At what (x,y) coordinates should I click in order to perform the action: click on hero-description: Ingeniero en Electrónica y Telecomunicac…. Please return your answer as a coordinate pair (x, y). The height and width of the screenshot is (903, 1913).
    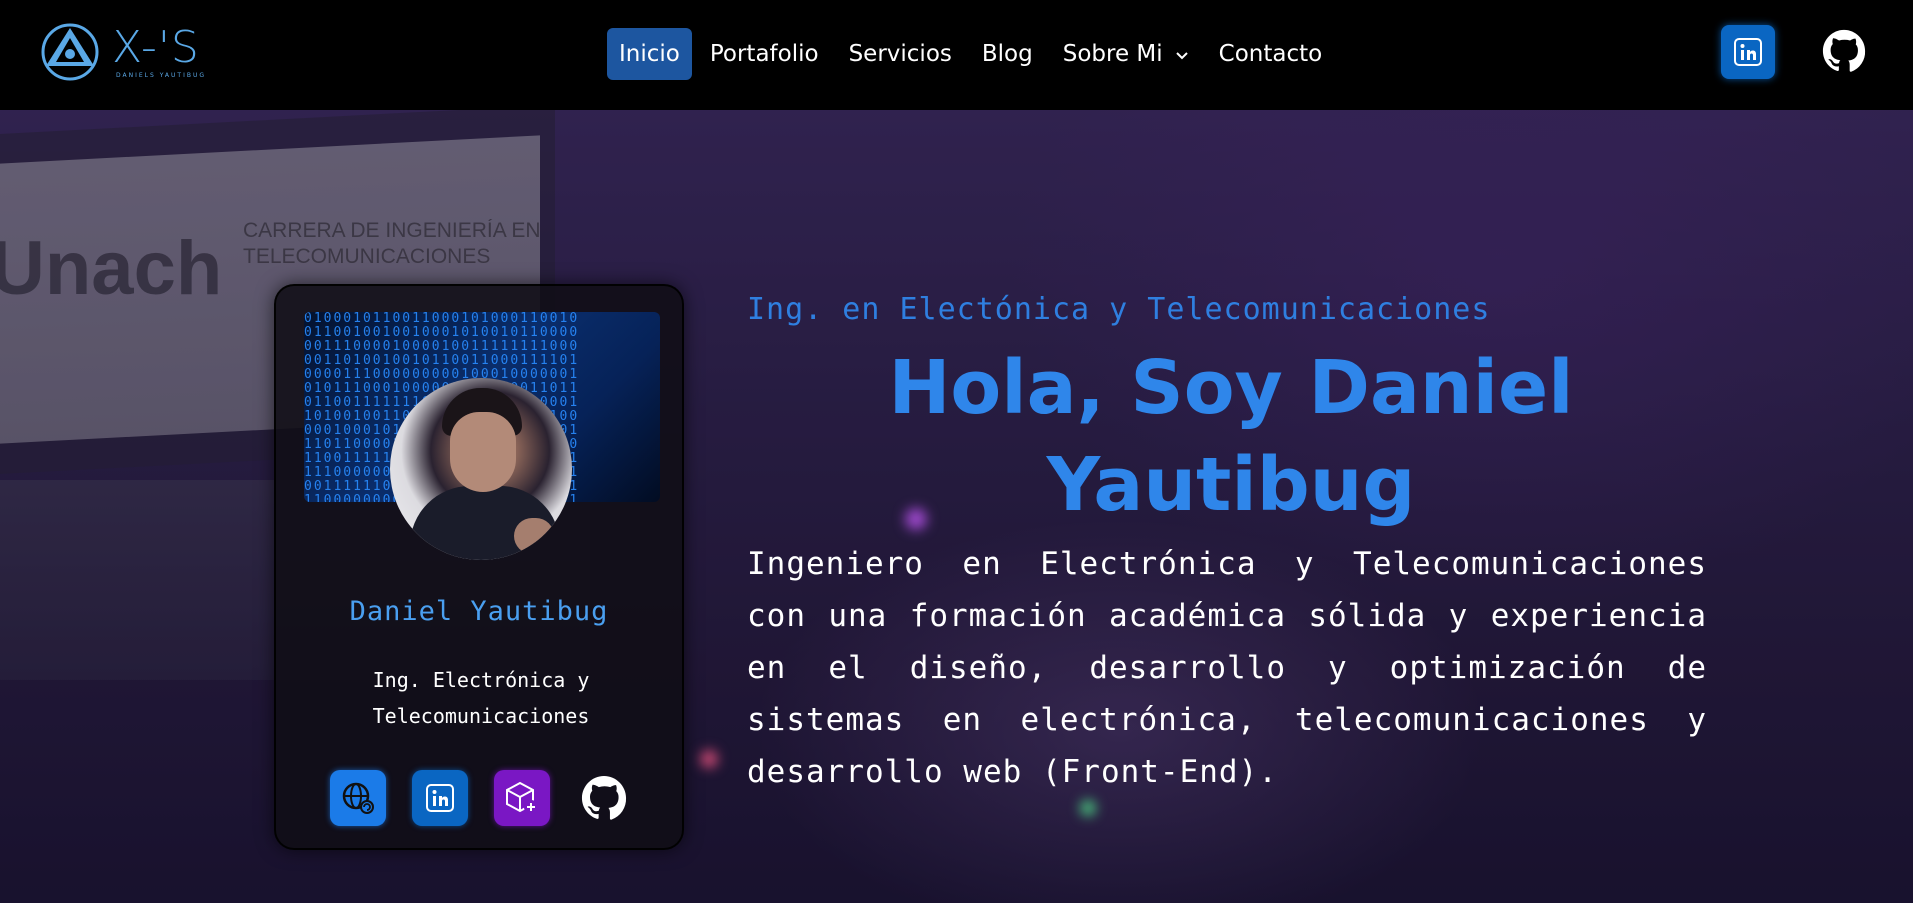
    Looking at the image, I should click on (1227, 668).